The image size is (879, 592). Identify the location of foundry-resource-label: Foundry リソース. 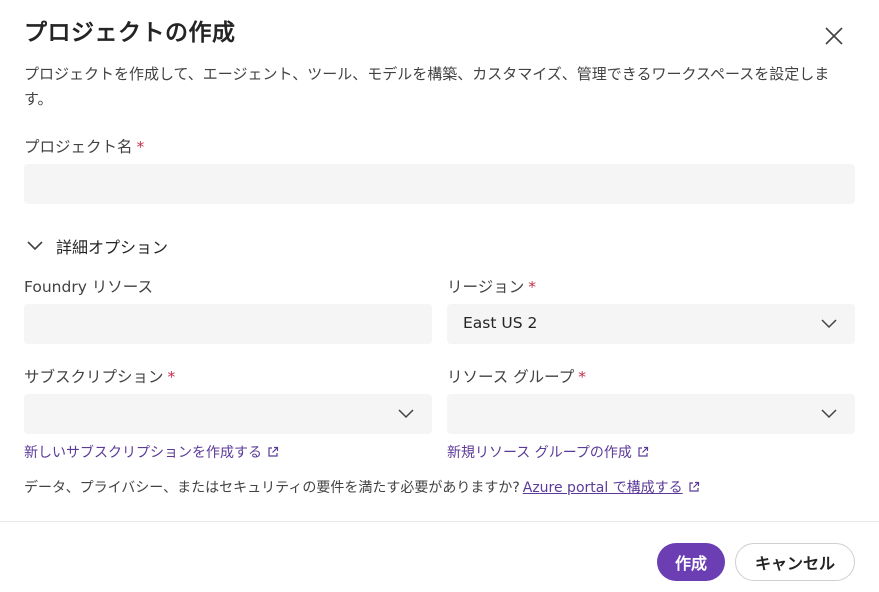
(89, 287).